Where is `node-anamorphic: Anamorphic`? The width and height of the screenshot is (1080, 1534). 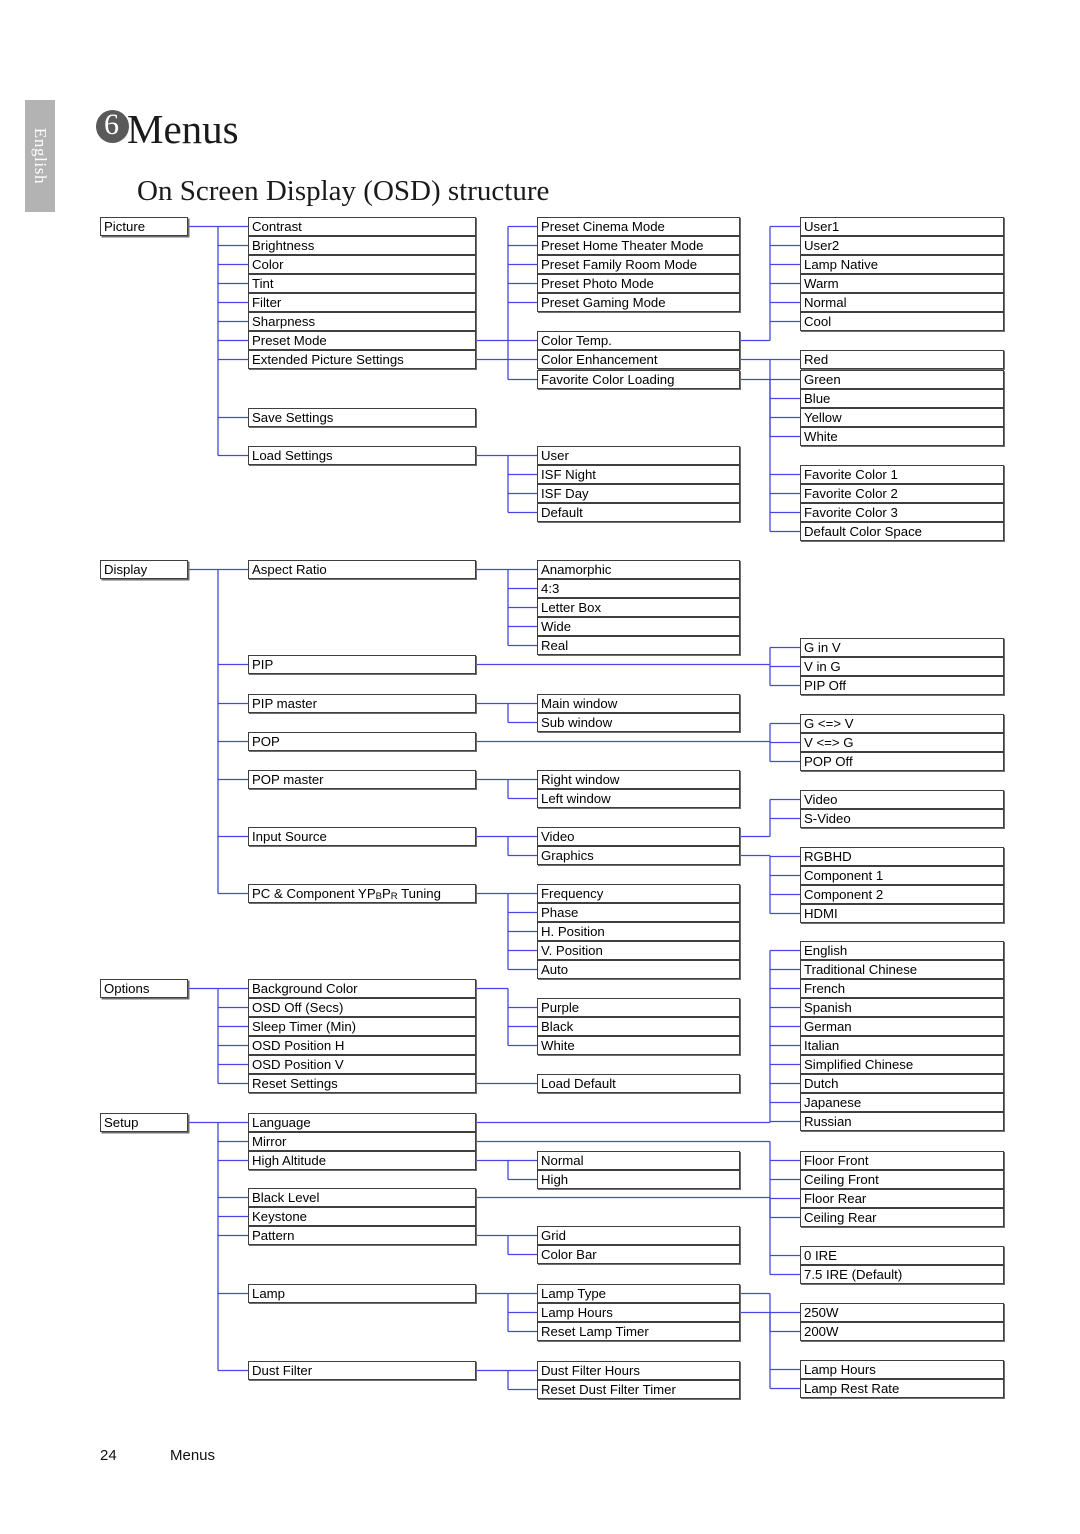 node-anamorphic: Anamorphic is located at coordinates (638, 569).